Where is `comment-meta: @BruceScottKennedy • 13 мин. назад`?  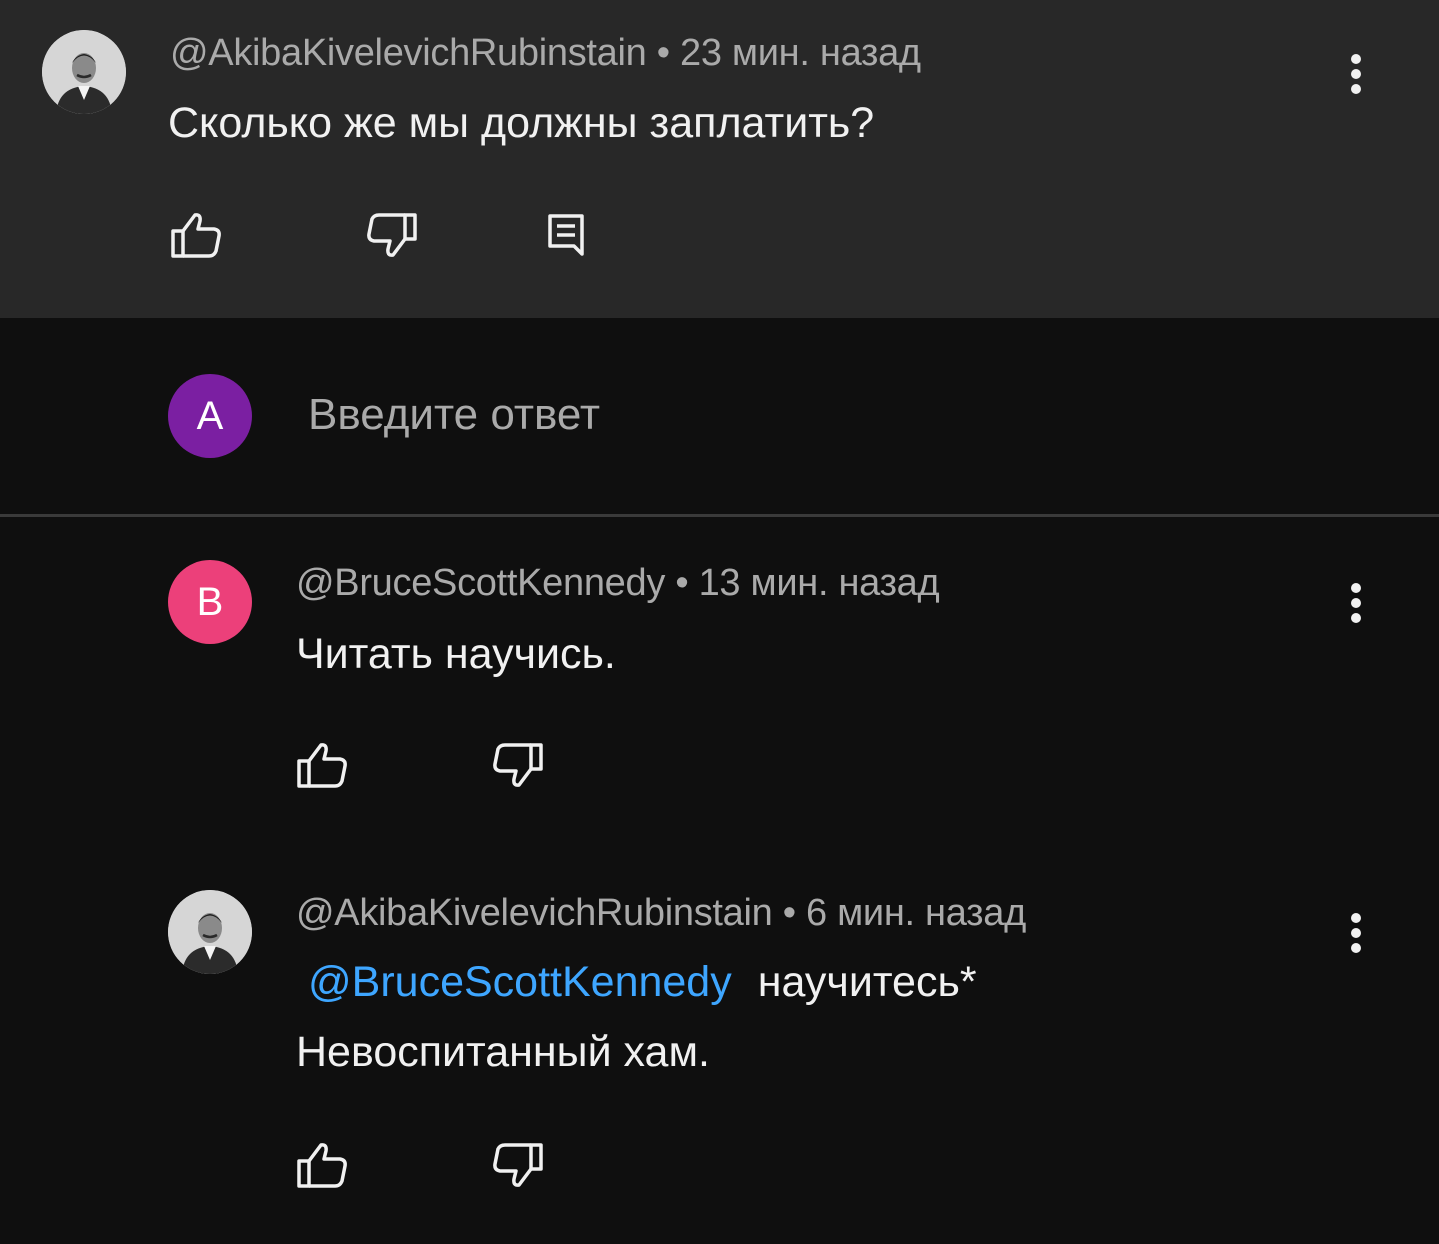 comment-meta: @BruceScottKennedy • 13 мин. назад is located at coordinates (618, 583).